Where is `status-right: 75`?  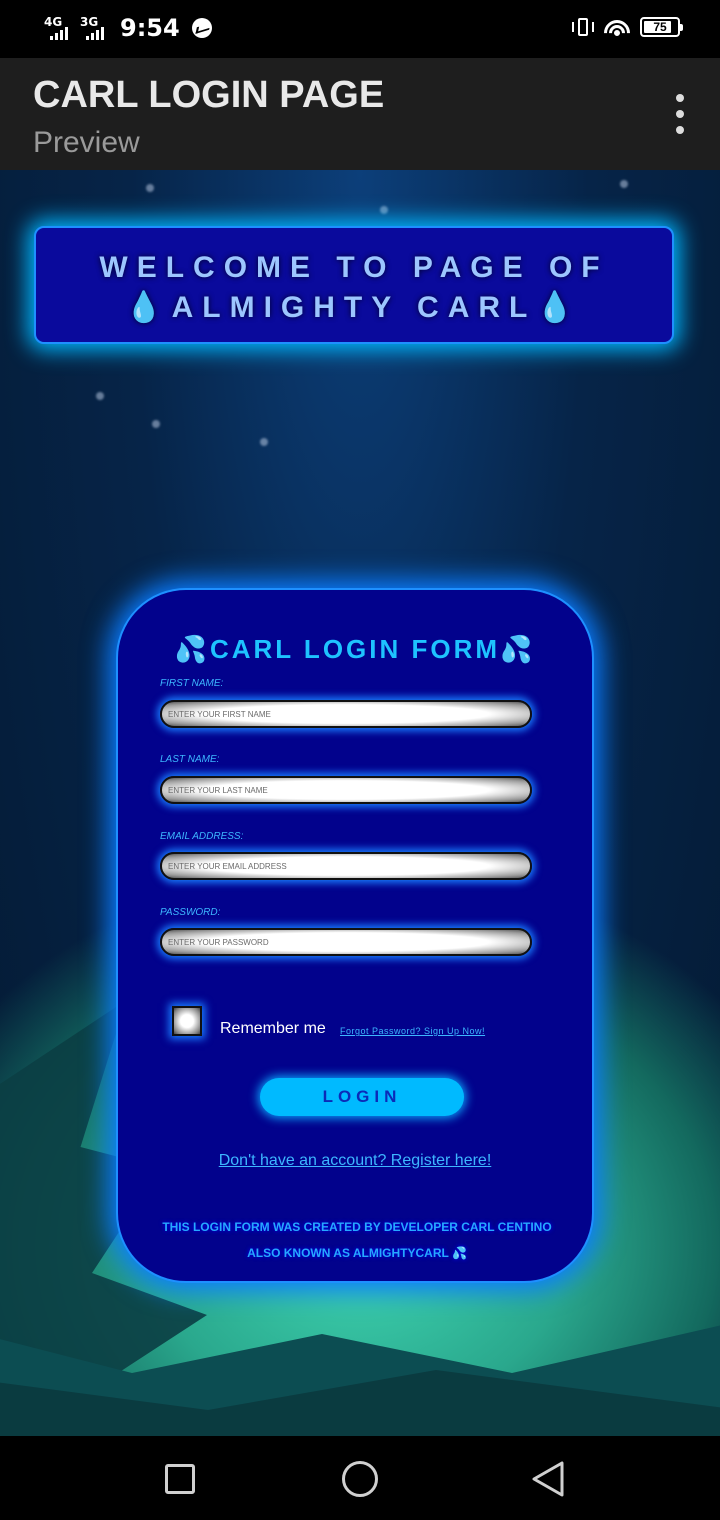 status-right: 75 is located at coordinates (627, 27).